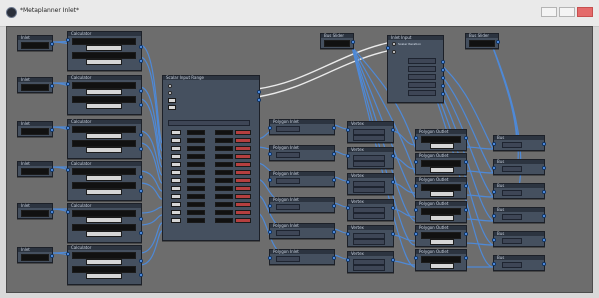 This screenshot has width=599, height=298. Describe the element at coordinates (585, 12) in the screenshot. I see `close-icon` at that location.